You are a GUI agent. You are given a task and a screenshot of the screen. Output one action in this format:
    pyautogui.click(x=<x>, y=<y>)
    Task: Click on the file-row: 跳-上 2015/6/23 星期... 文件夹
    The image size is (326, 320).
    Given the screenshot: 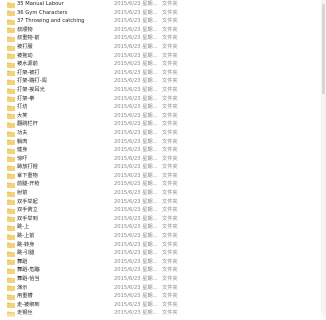 What is the action you would take?
    pyautogui.click(x=163, y=227)
    